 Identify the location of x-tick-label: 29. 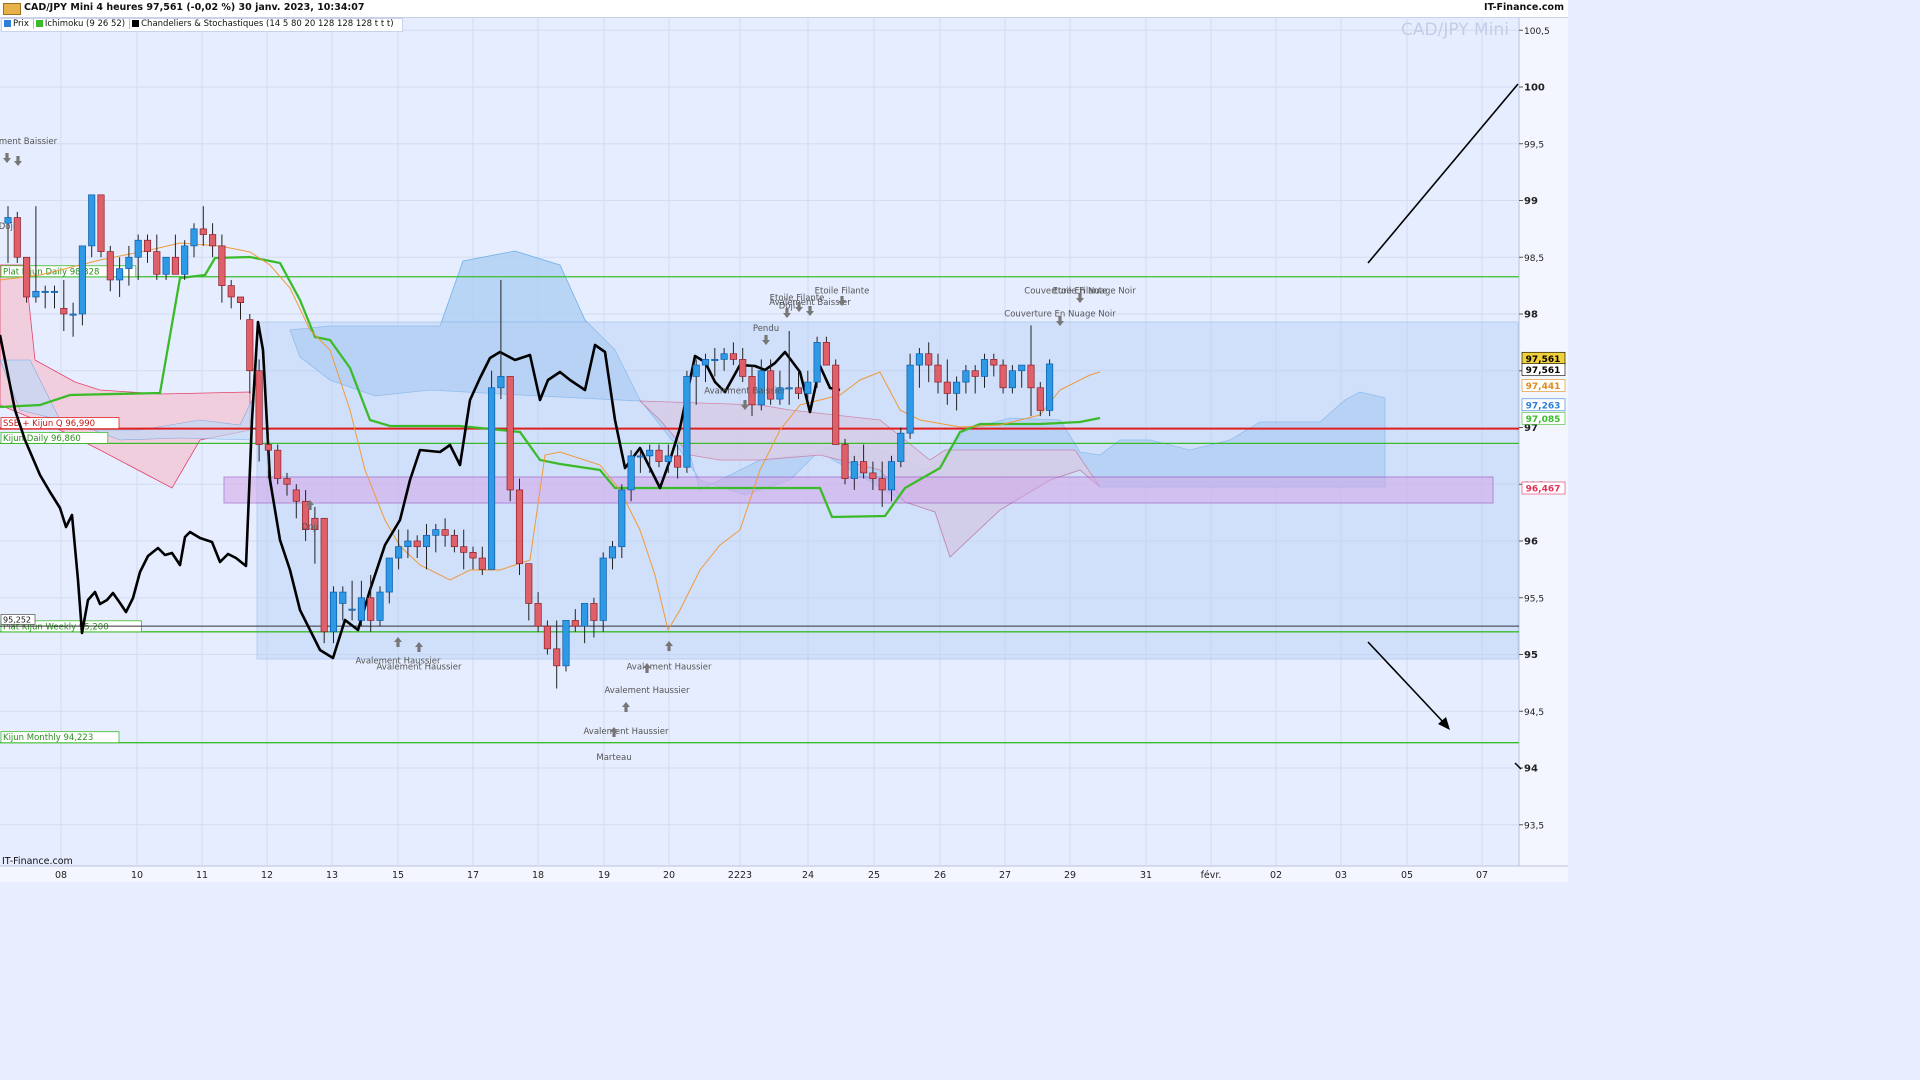
(1070, 875).